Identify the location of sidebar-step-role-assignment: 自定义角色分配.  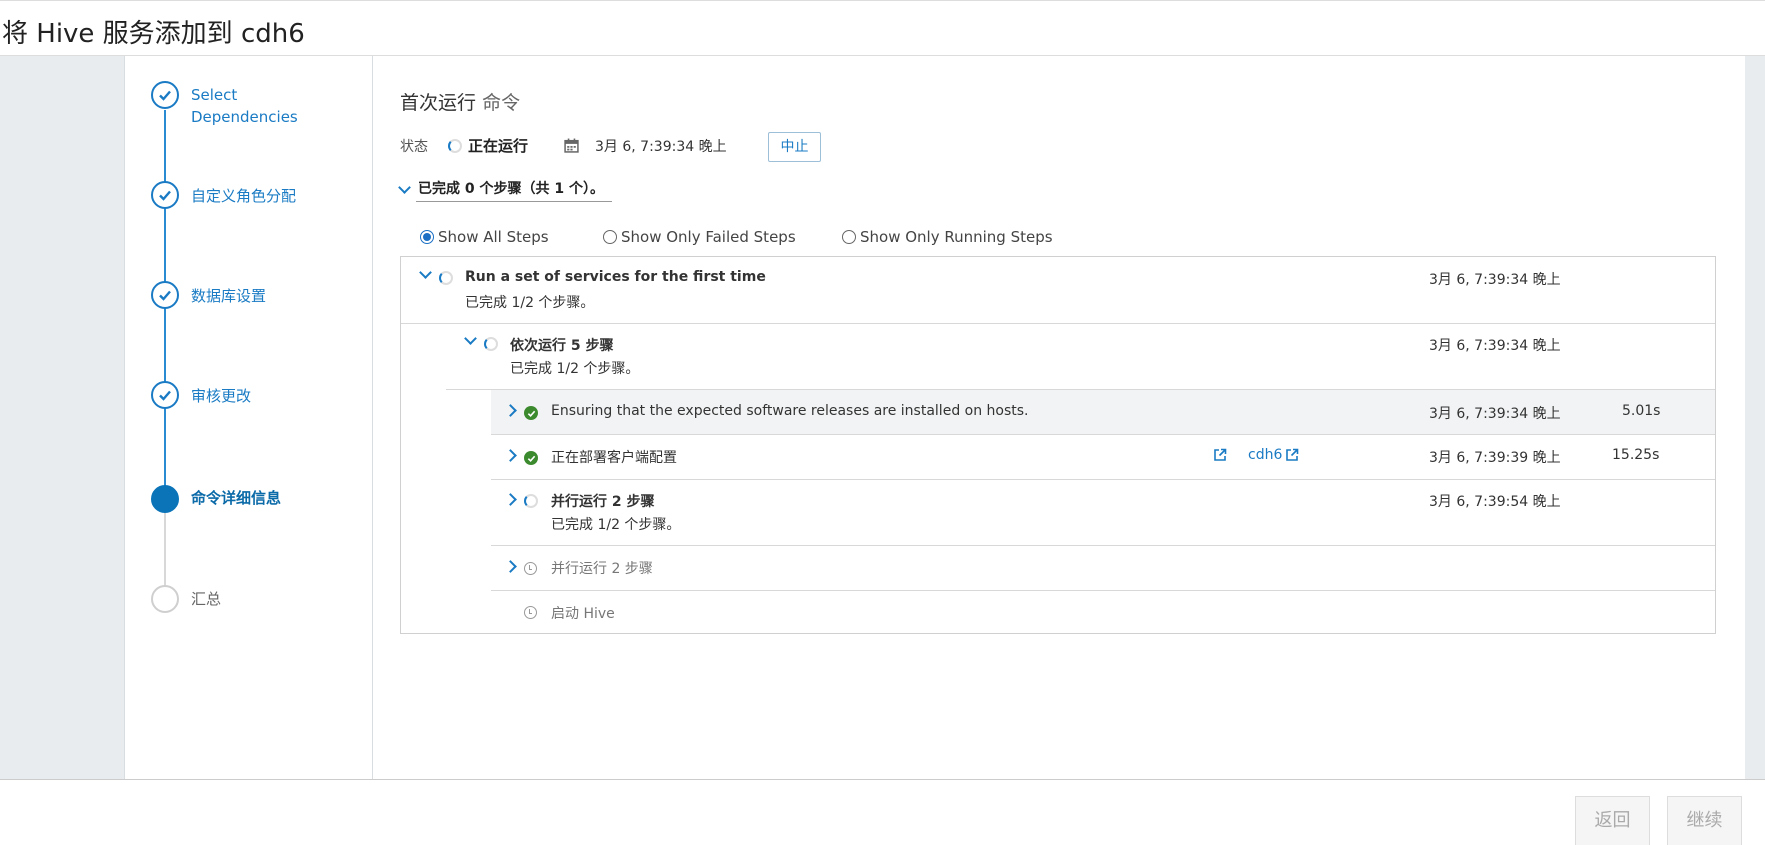
(243, 196).